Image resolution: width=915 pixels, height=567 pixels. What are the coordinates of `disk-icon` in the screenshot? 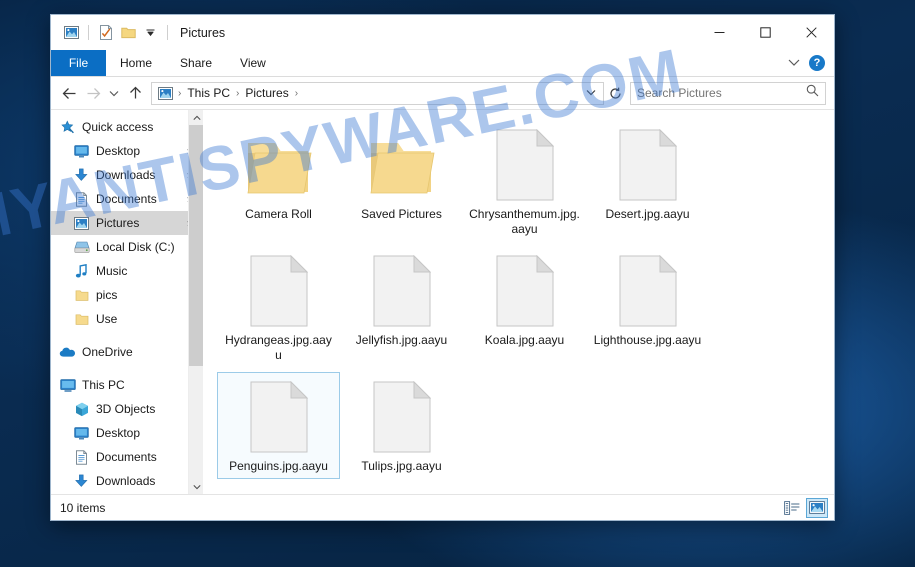 It's located at (81, 247).